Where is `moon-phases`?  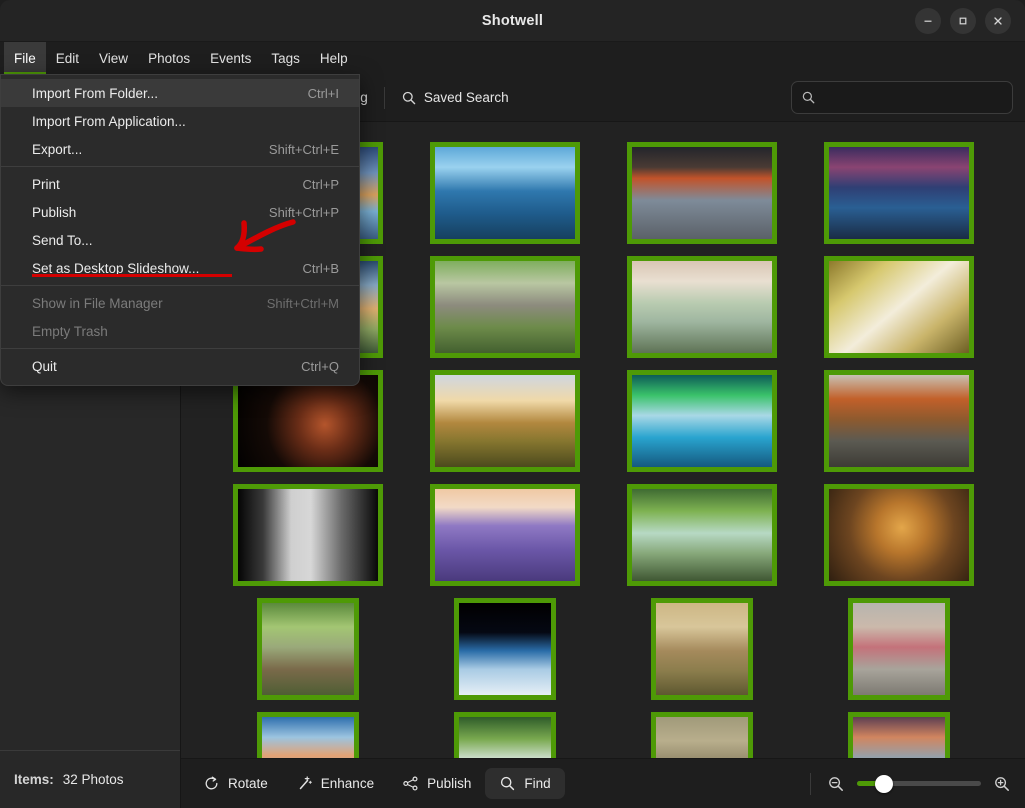
moon-phases is located at coordinates (307, 535).